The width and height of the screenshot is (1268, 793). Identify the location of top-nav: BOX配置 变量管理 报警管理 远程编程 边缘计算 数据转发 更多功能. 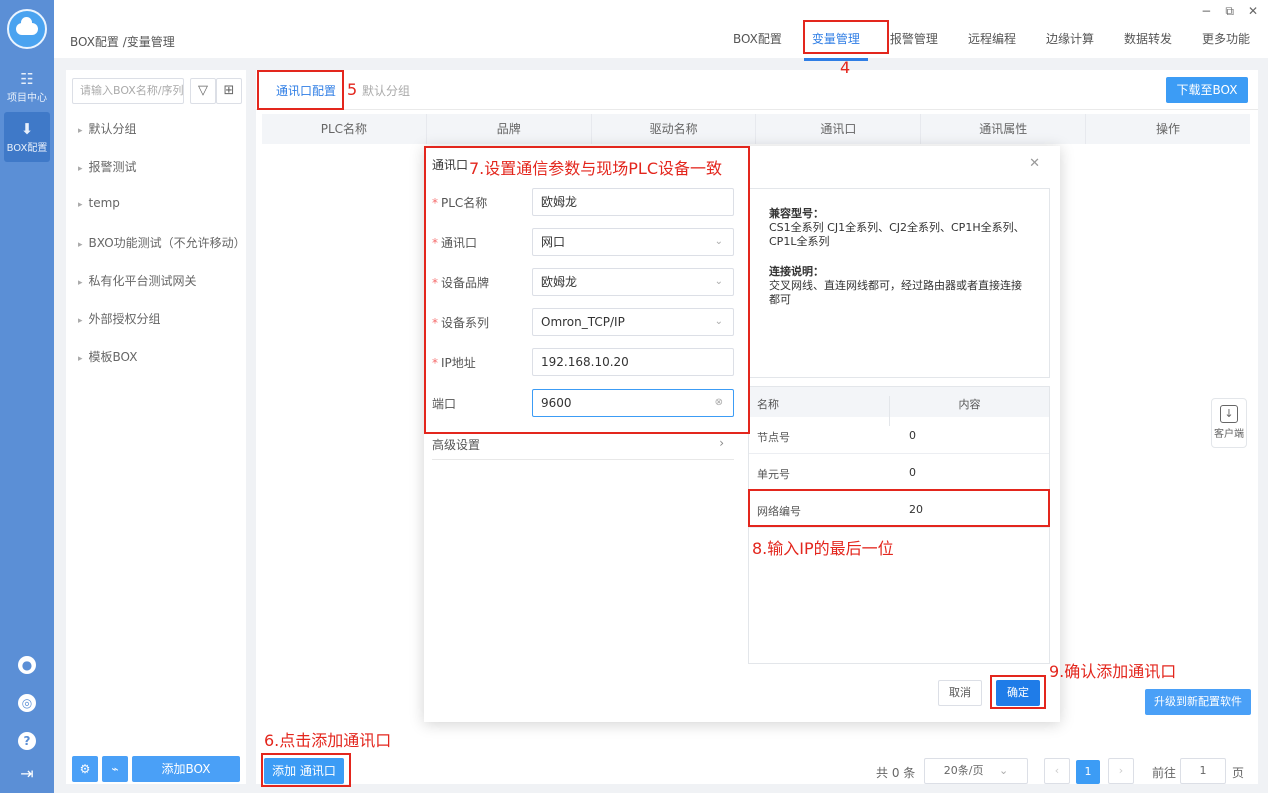
(976, 43).